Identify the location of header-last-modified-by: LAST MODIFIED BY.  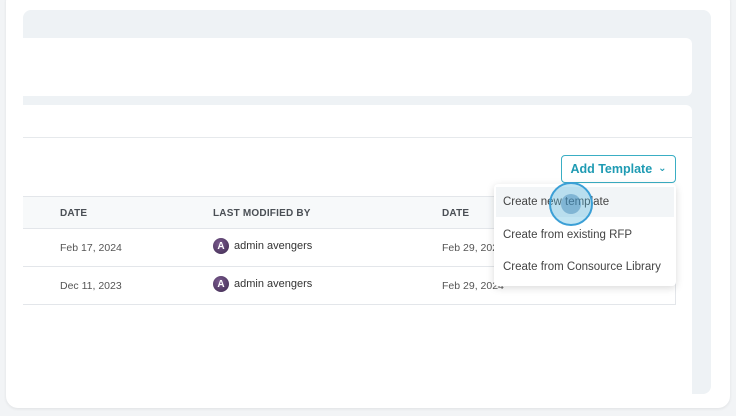
(262, 213).